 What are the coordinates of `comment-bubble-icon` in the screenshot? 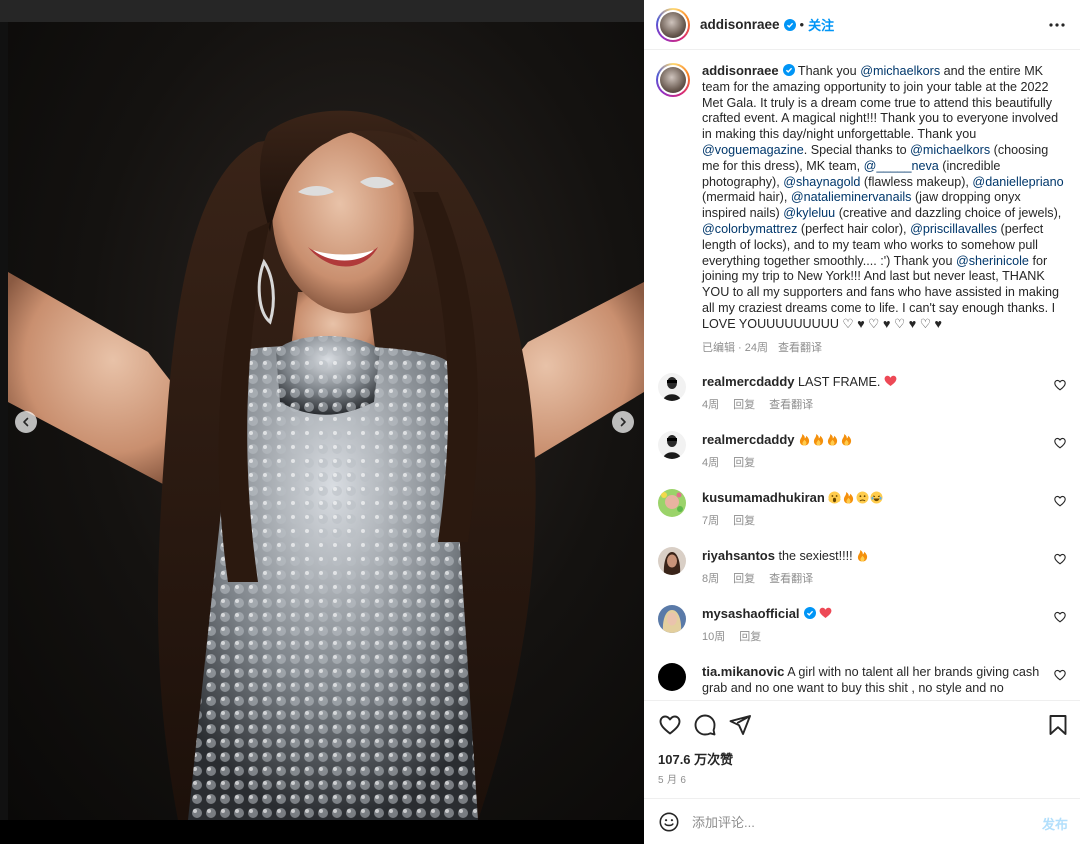 It's located at (705, 725).